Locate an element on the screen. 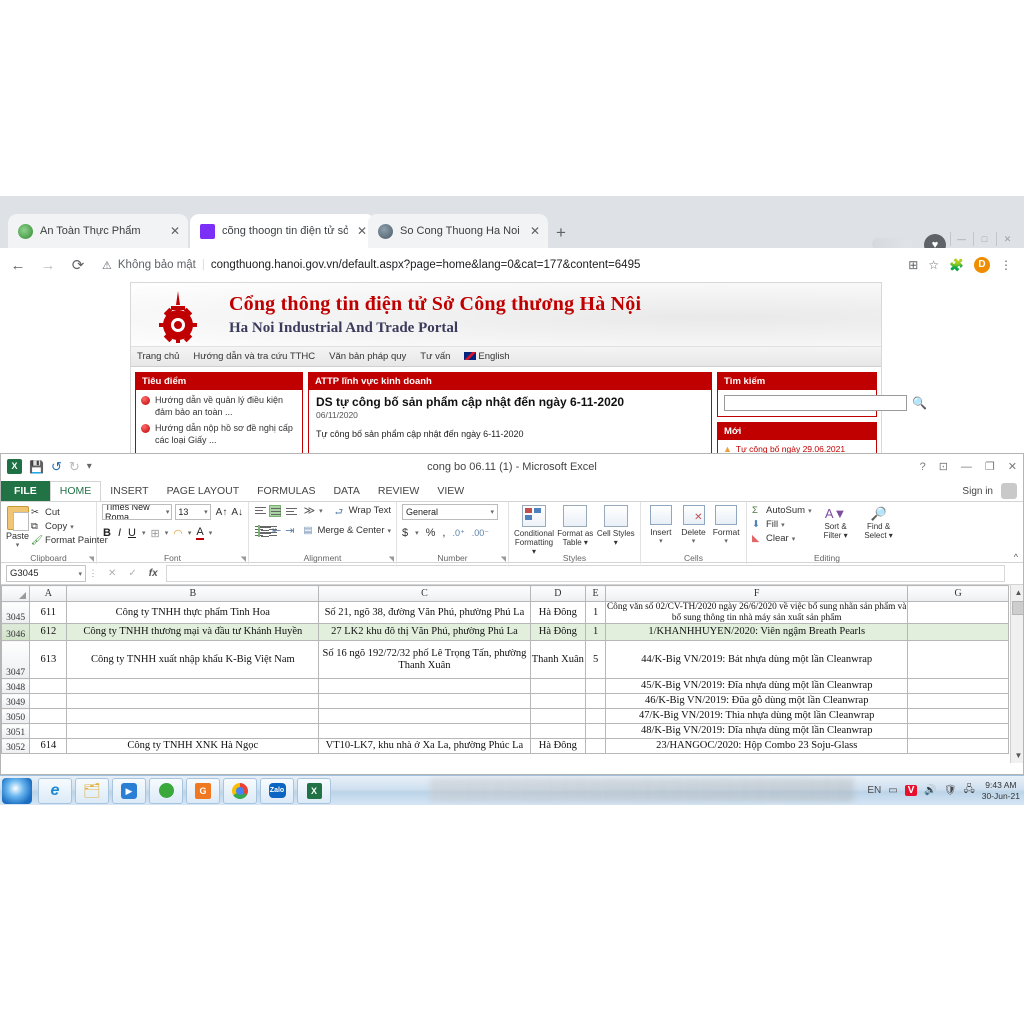  cell-a3052: 614 is located at coordinates (48, 746).